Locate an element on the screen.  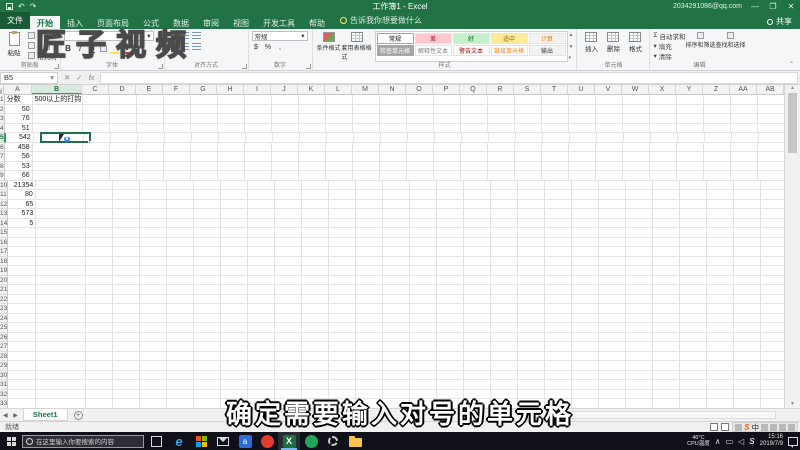
cell-S28 is located at coordinates (532, 356).